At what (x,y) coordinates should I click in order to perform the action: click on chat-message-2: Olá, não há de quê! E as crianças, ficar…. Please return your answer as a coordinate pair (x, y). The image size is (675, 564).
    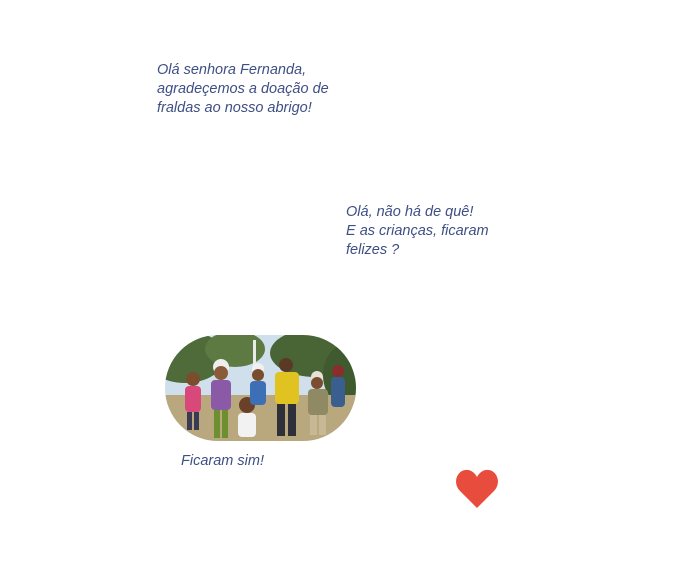
    Looking at the image, I should click on (417, 231).